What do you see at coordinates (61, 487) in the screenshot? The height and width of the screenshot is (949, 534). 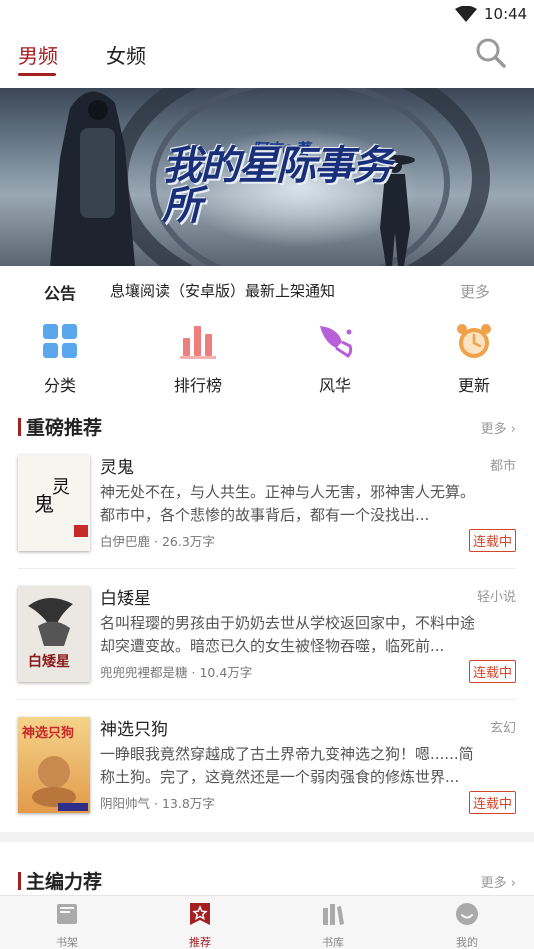 I see `svg-text: 灵` at bounding box center [61, 487].